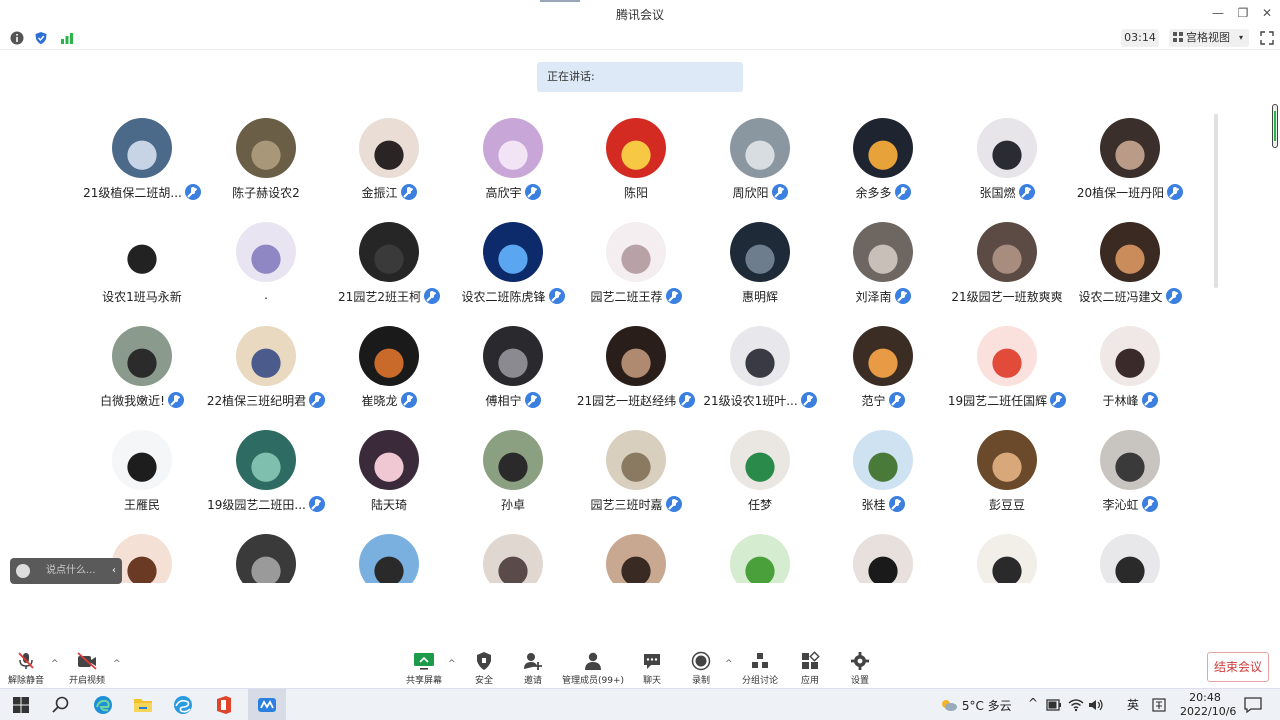 Image resolution: width=1280 pixels, height=720 pixels. I want to click on office-icon, so click(224, 705).